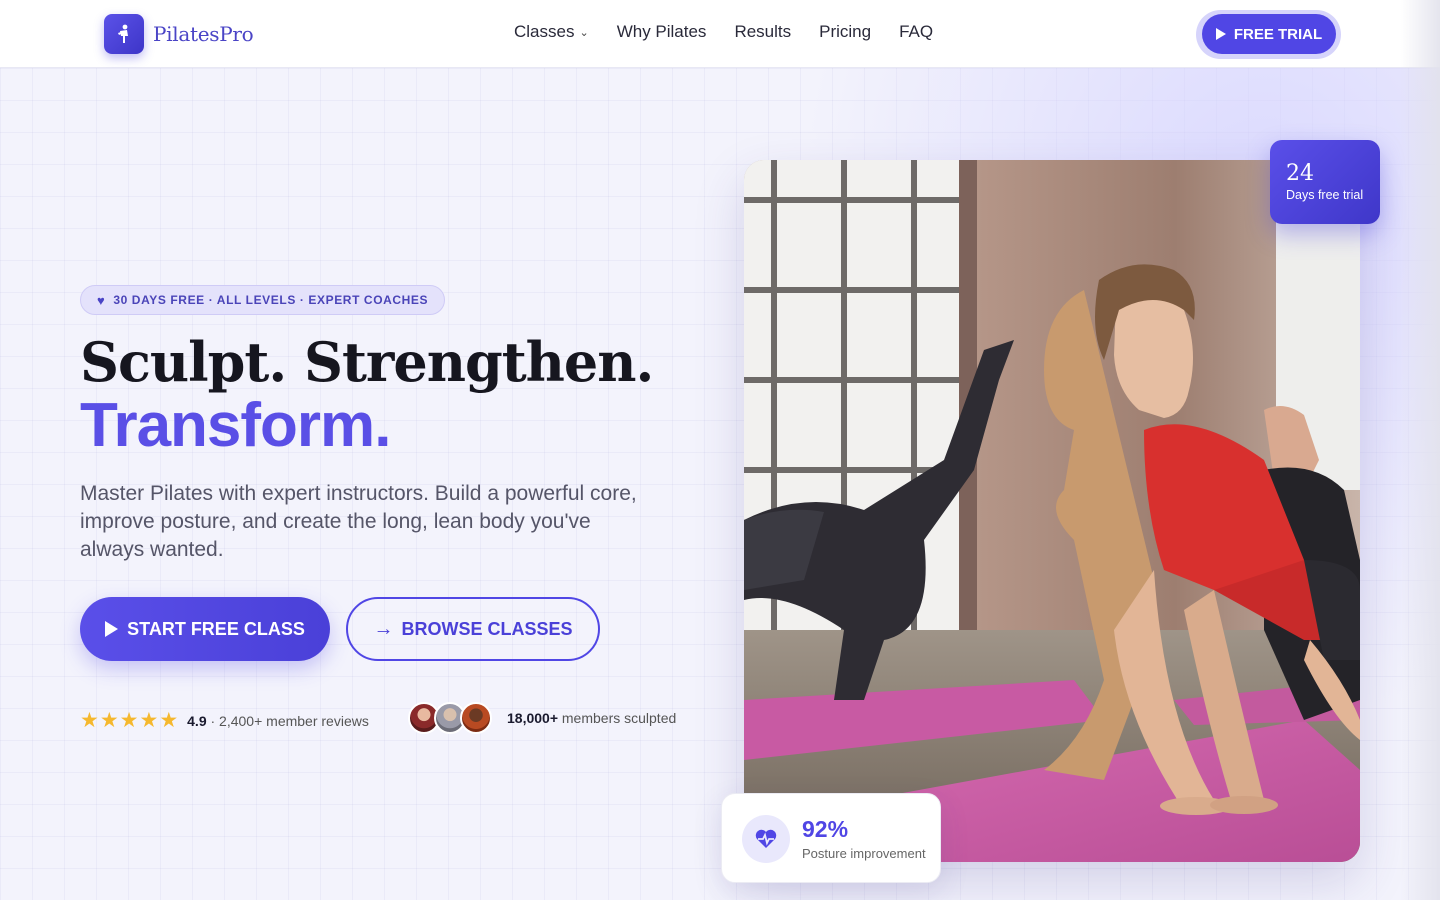 The image size is (1440, 900). I want to click on nav-link-why-pilates: Why Pilates, so click(662, 32).